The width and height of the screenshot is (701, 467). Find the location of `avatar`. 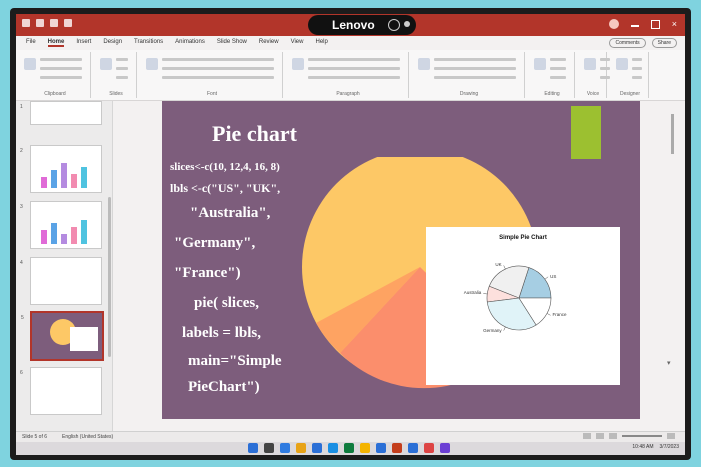

avatar is located at coordinates (613, 24).